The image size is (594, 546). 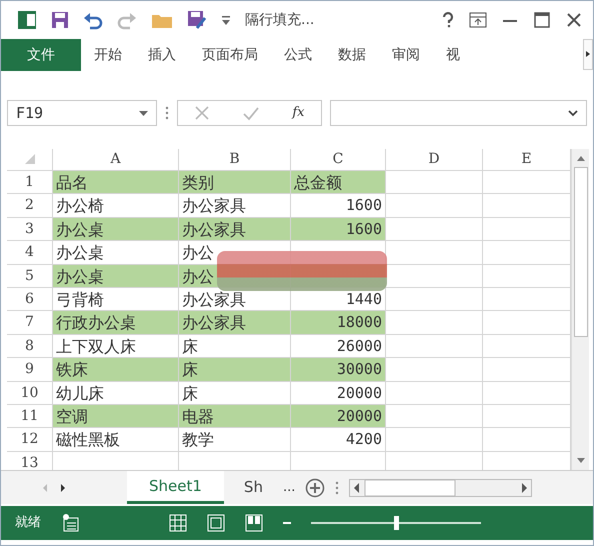 I want to click on ribbon-tab: 公式, so click(x=298, y=55).